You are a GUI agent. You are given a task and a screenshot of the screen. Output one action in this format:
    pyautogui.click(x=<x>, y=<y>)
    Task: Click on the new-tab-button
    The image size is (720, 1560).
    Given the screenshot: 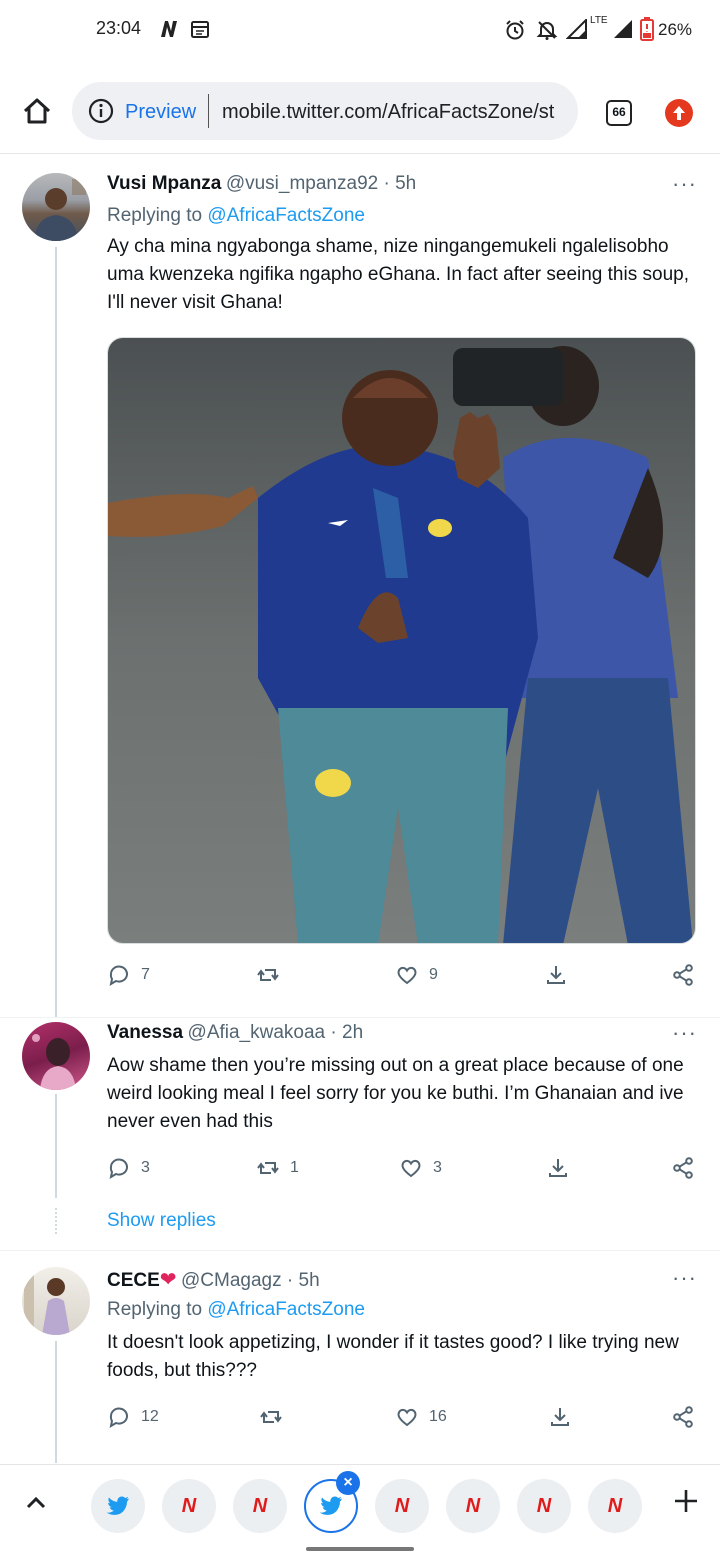 What is the action you would take?
    pyautogui.click(x=686, y=1503)
    